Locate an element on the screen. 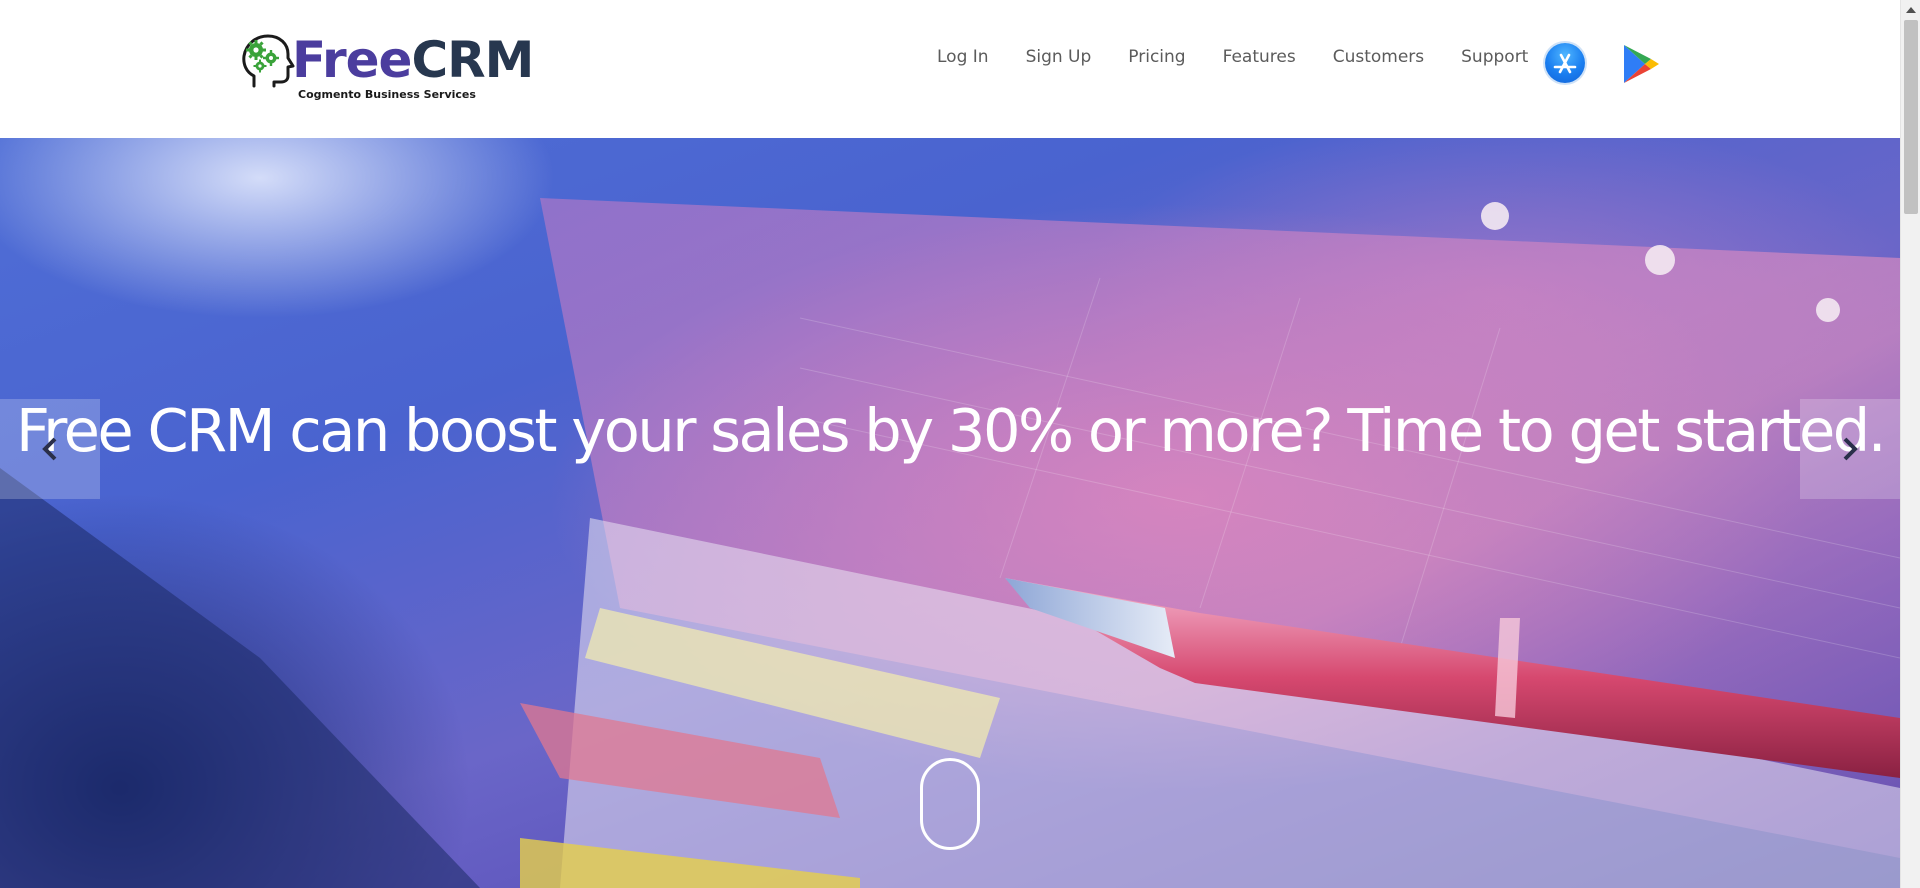 The image size is (1920, 888). logo-brand-crm: CRM is located at coordinates (472, 60).